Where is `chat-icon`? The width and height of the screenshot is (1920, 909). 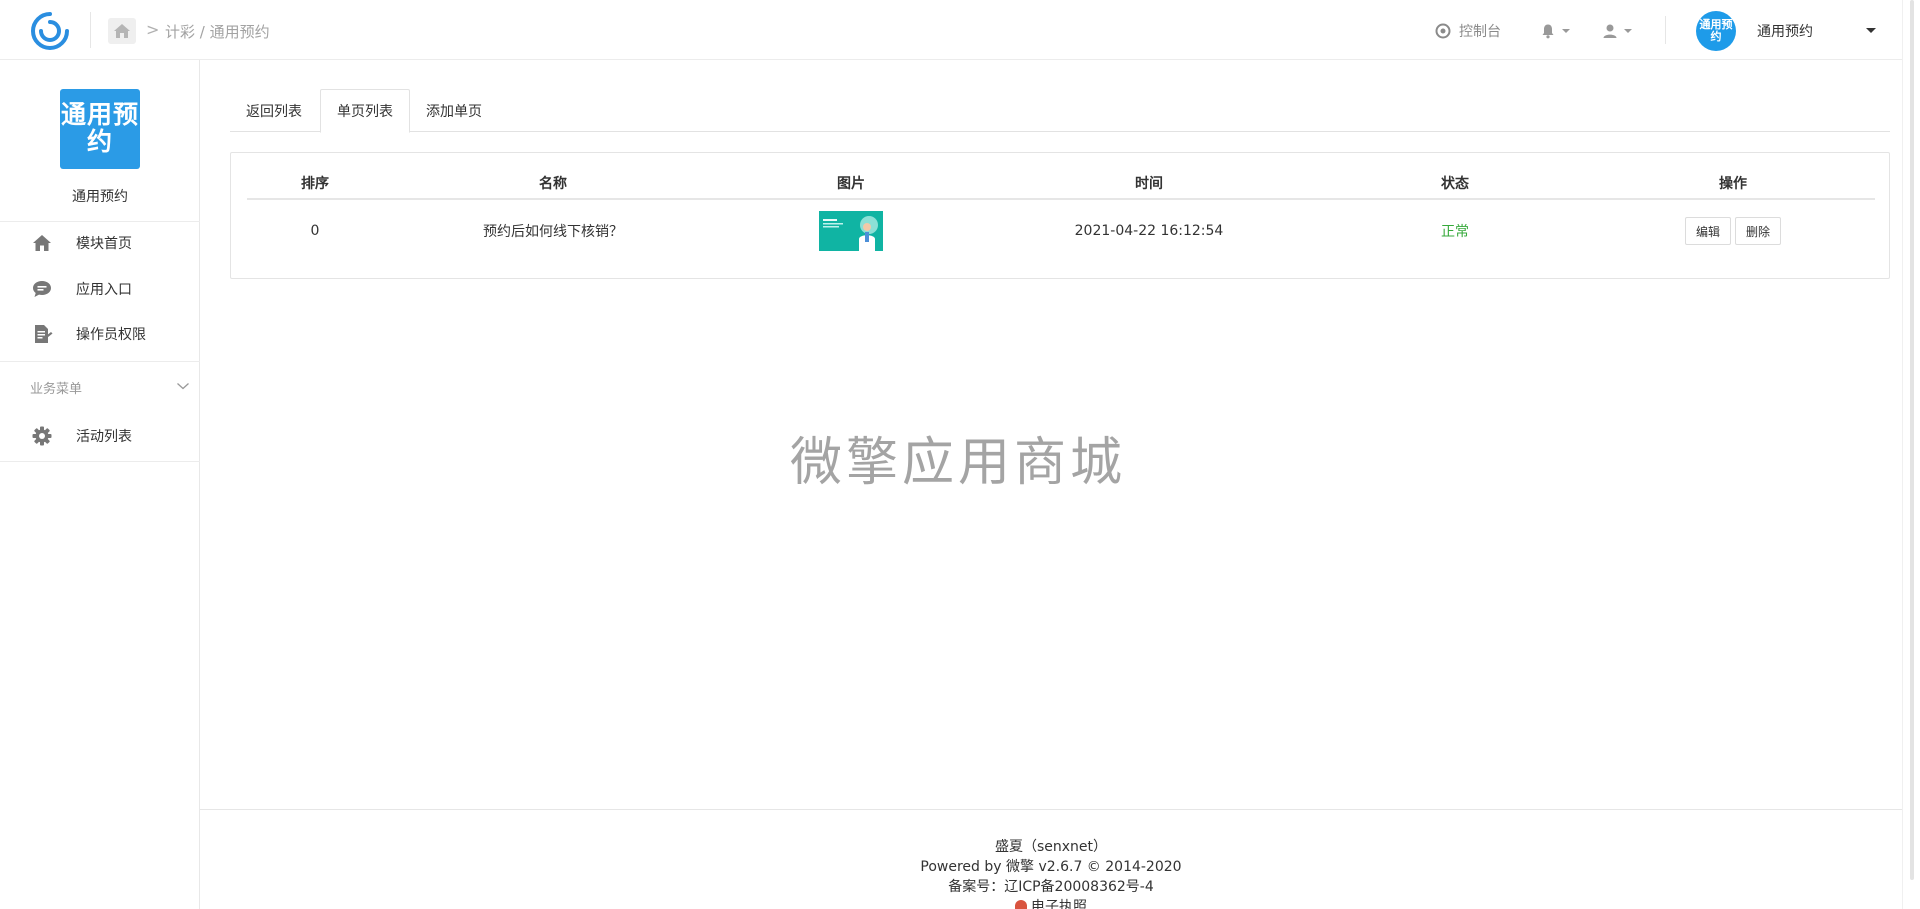 chat-icon is located at coordinates (42, 289).